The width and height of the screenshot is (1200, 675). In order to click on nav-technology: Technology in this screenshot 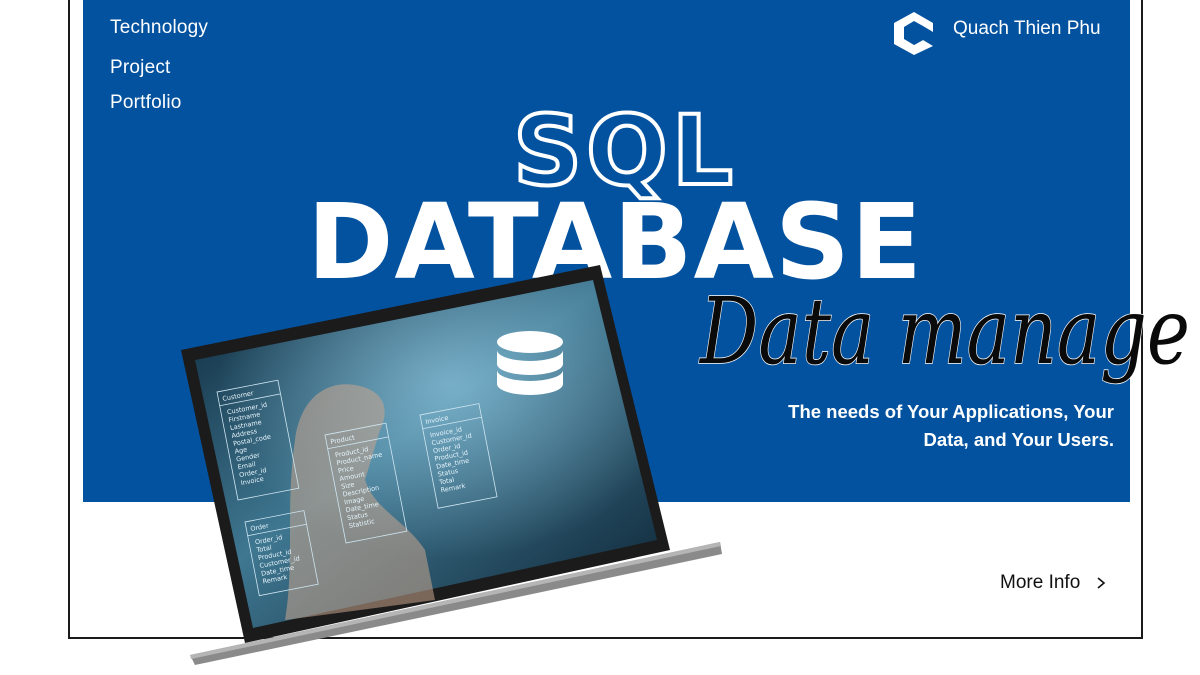, I will do `click(159, 28)`.